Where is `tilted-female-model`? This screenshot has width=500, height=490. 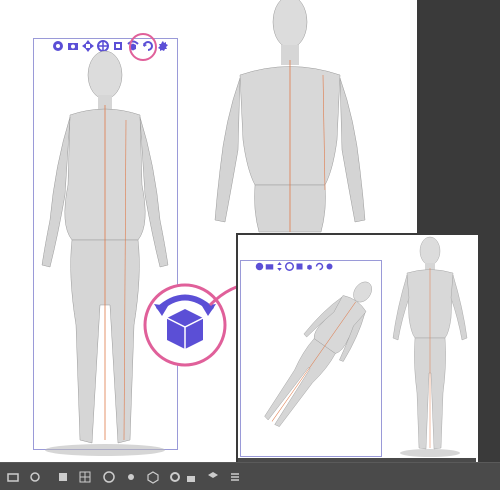
tilted-female-model is located at coordinates (312, 360).